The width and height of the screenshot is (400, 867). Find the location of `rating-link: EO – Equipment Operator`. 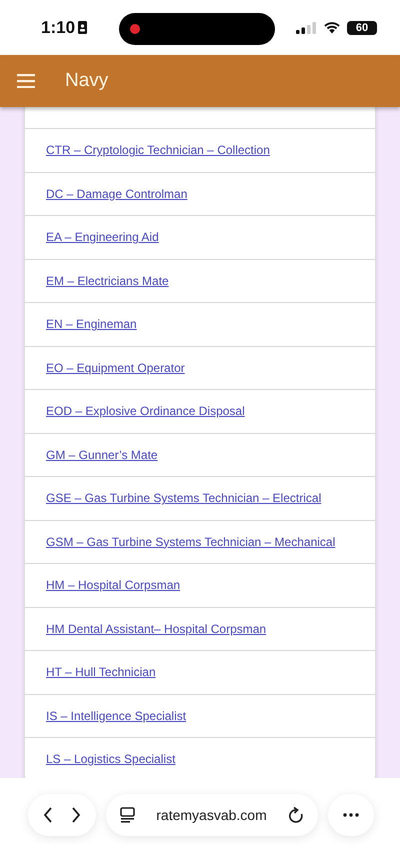

rating-link: EO – Equipment Operator is located at coordinates (115, 367).